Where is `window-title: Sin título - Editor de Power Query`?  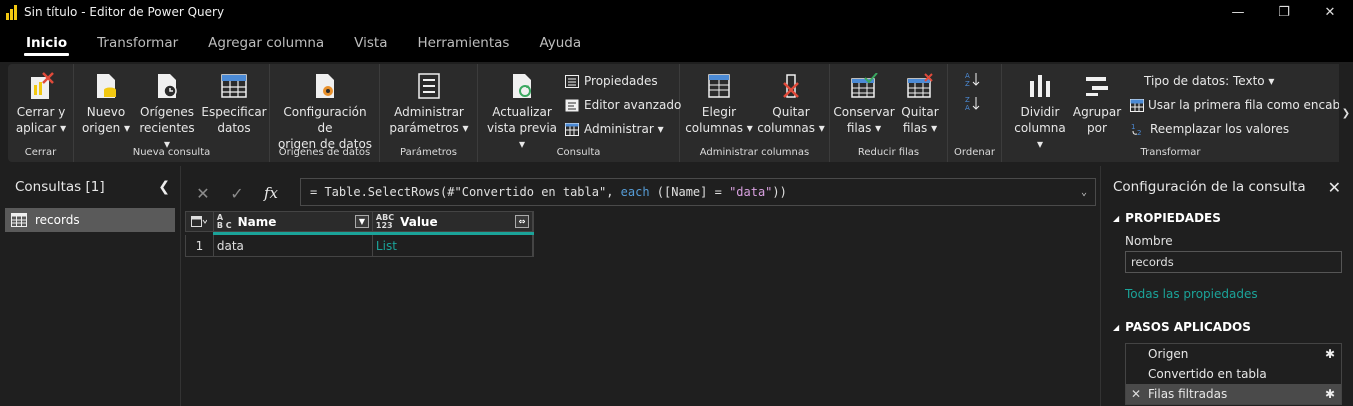
window-title: Sin título - Editor de Power Query is located at coordinates (124, 12).